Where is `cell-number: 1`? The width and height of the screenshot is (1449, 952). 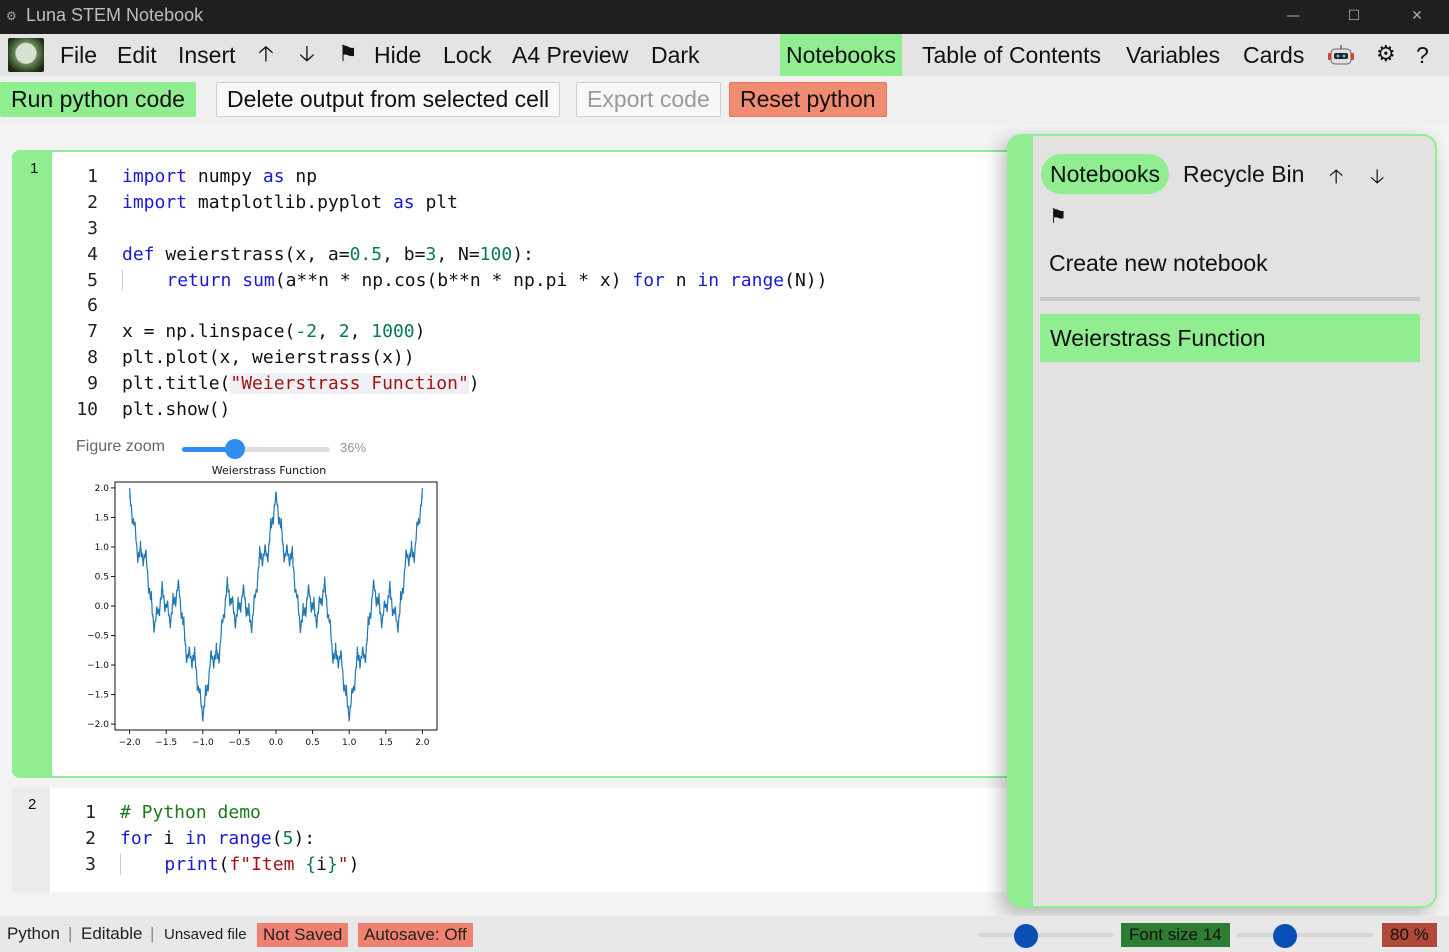
cell-number: 1 is located at coordinates (34, 168).